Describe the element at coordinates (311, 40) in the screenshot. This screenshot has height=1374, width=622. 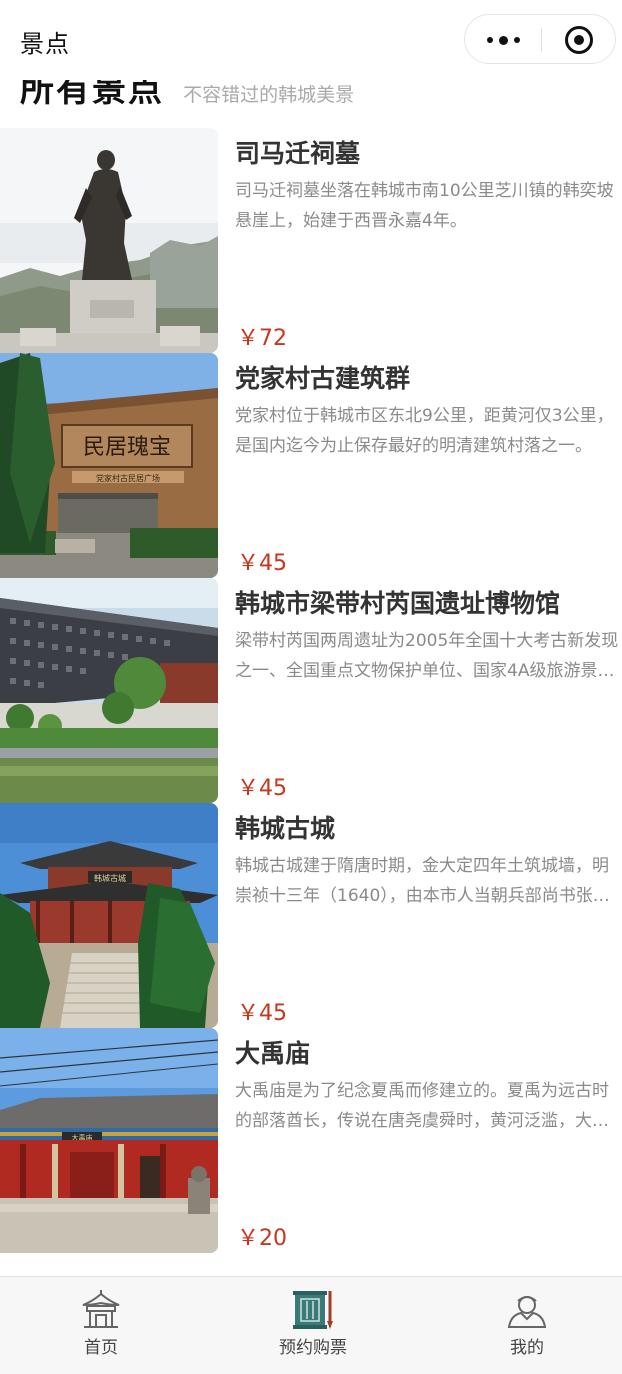
I see `top-navbar: 景点` at that location.